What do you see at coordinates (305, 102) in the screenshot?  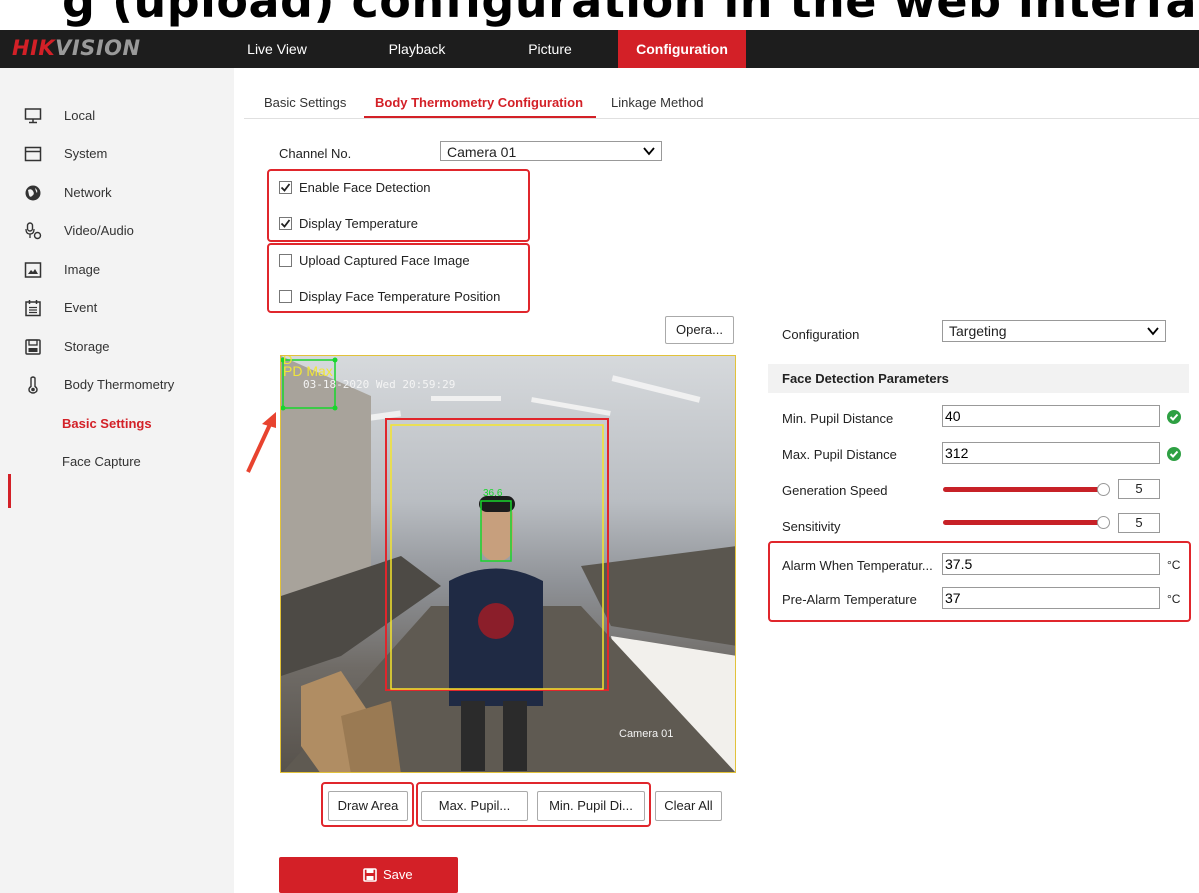 I see `tab-basic-settings: Basic Settings` at bounding box center [305, 102].